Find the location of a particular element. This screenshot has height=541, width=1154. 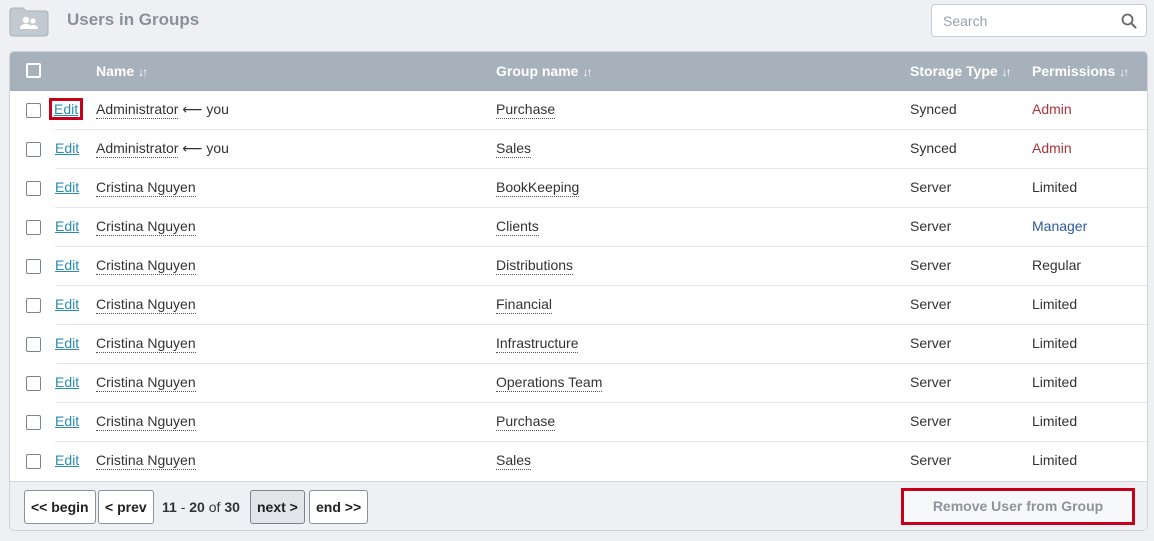

table-row: Edit Cristina Nguyen Purchase Server Limited is located at coordinates (578, 422).